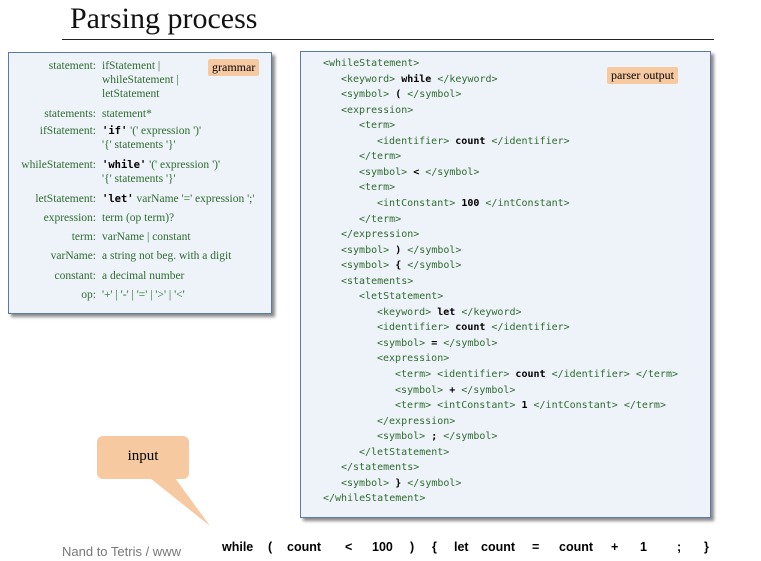 The width and height of the screenshot is (761, 561). Describe the element at coordinates (437, 344) in the screenshot. I see `xml-line: <symbol> = </symbol>` at that location.